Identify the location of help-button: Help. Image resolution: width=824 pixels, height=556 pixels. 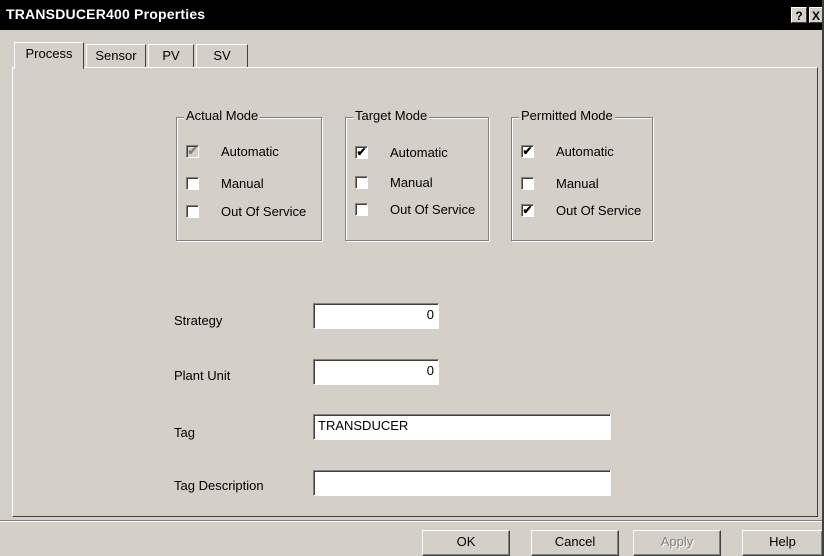
(782, 543).